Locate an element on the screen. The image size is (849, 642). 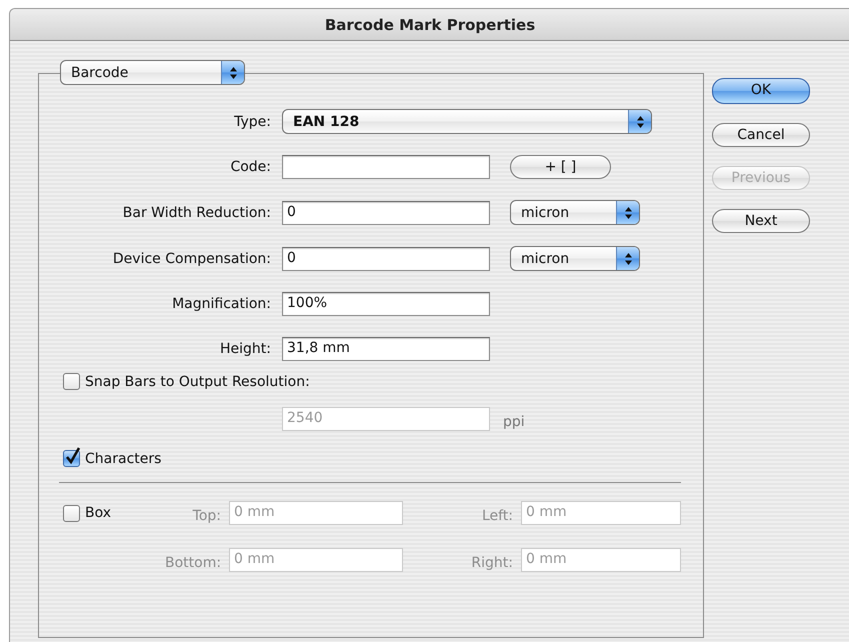
window-title: Barcode Mark Properties is located at coordinates (430, 25).